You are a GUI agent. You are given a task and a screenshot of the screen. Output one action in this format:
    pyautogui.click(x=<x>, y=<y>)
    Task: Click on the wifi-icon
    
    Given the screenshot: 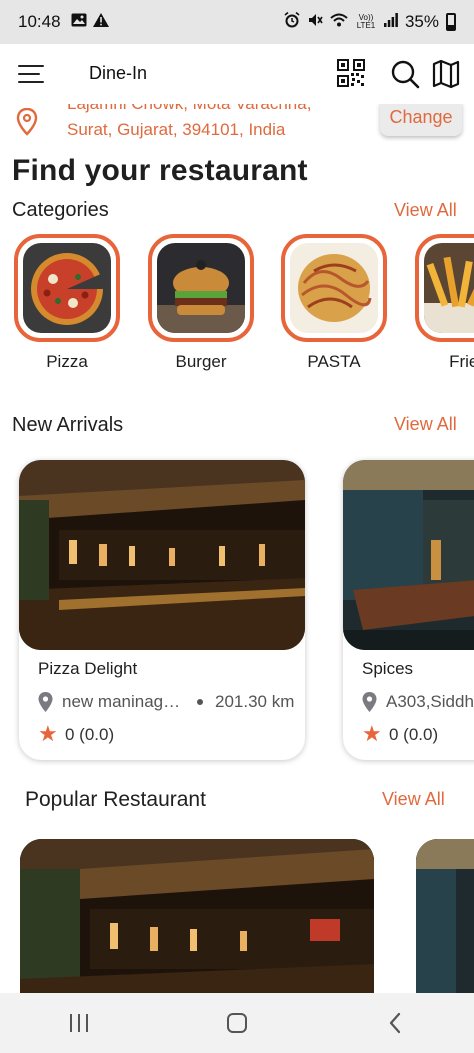 What is the action you would take?
    pyautogui.click(x=339, y=22)
    